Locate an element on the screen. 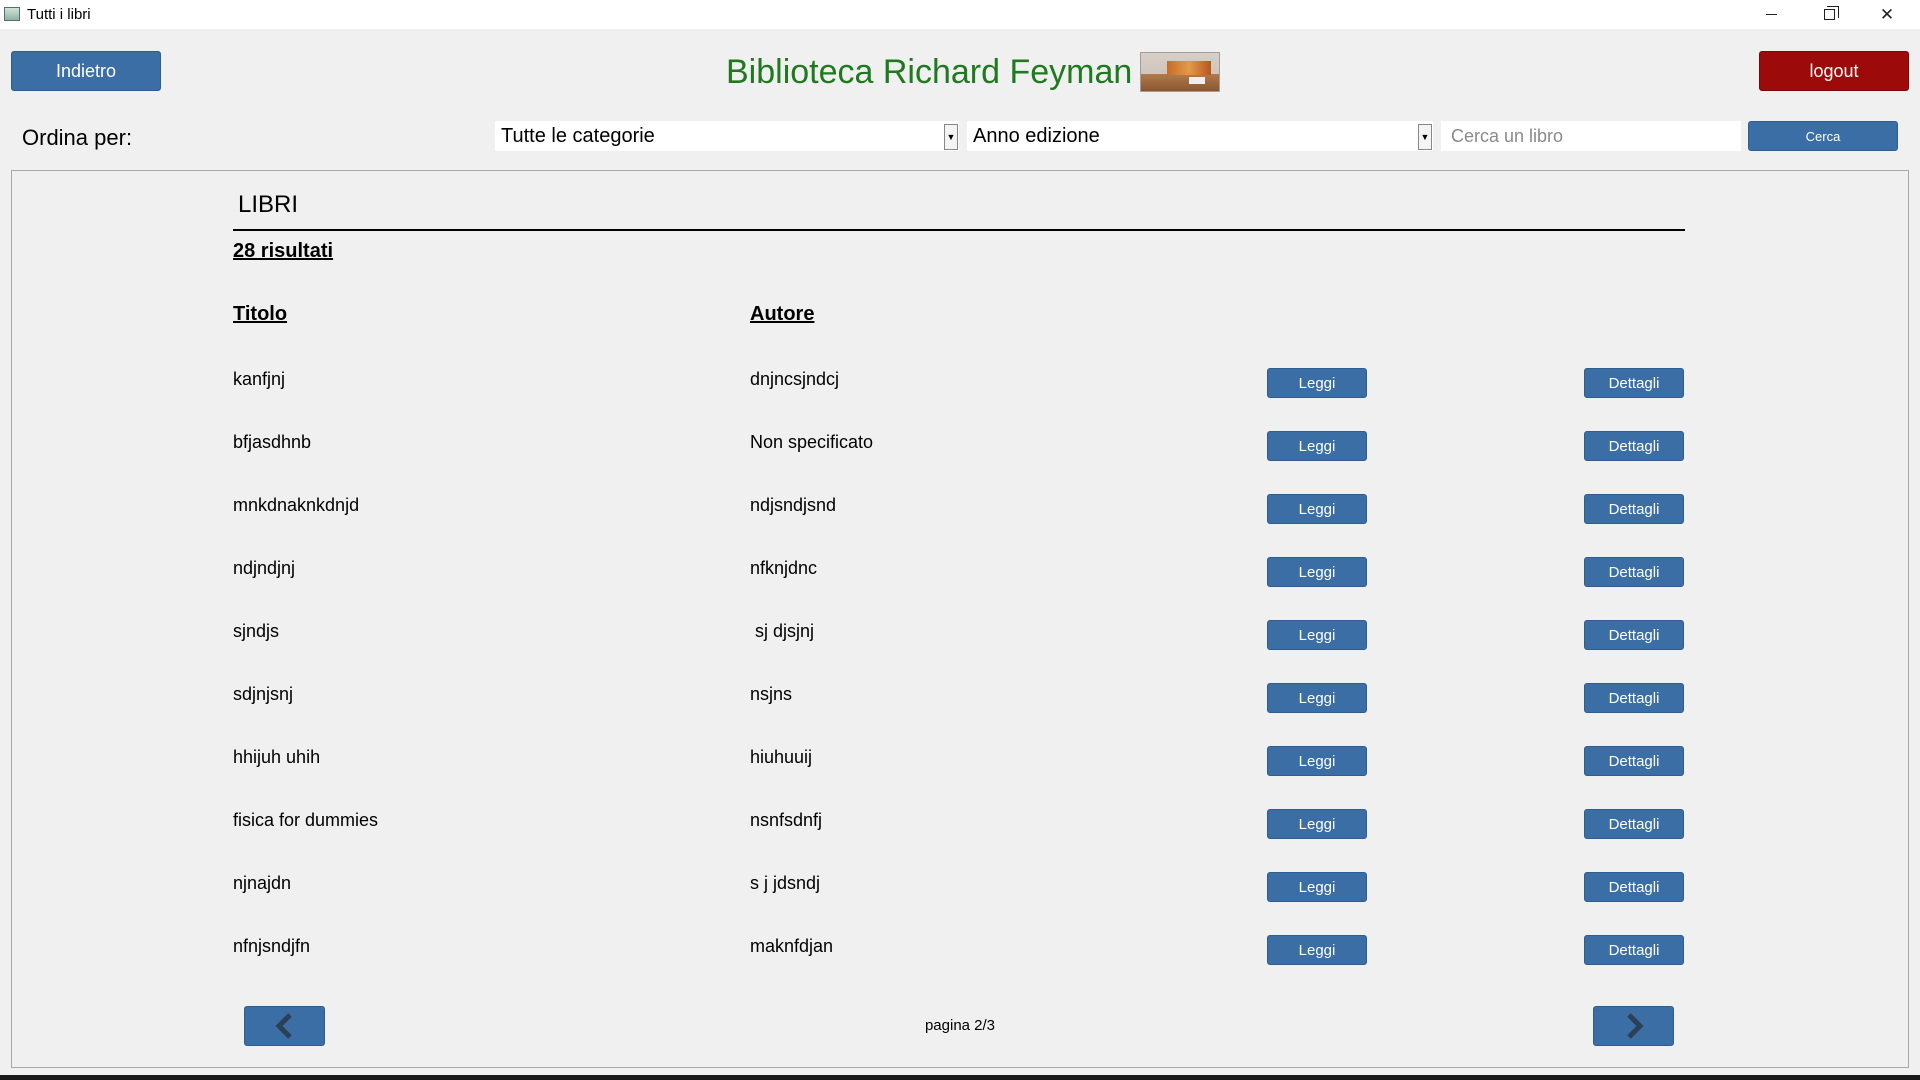 This screenshot has width=1920, height=1080. next-page-button is located at coordinates (1633, 1026).